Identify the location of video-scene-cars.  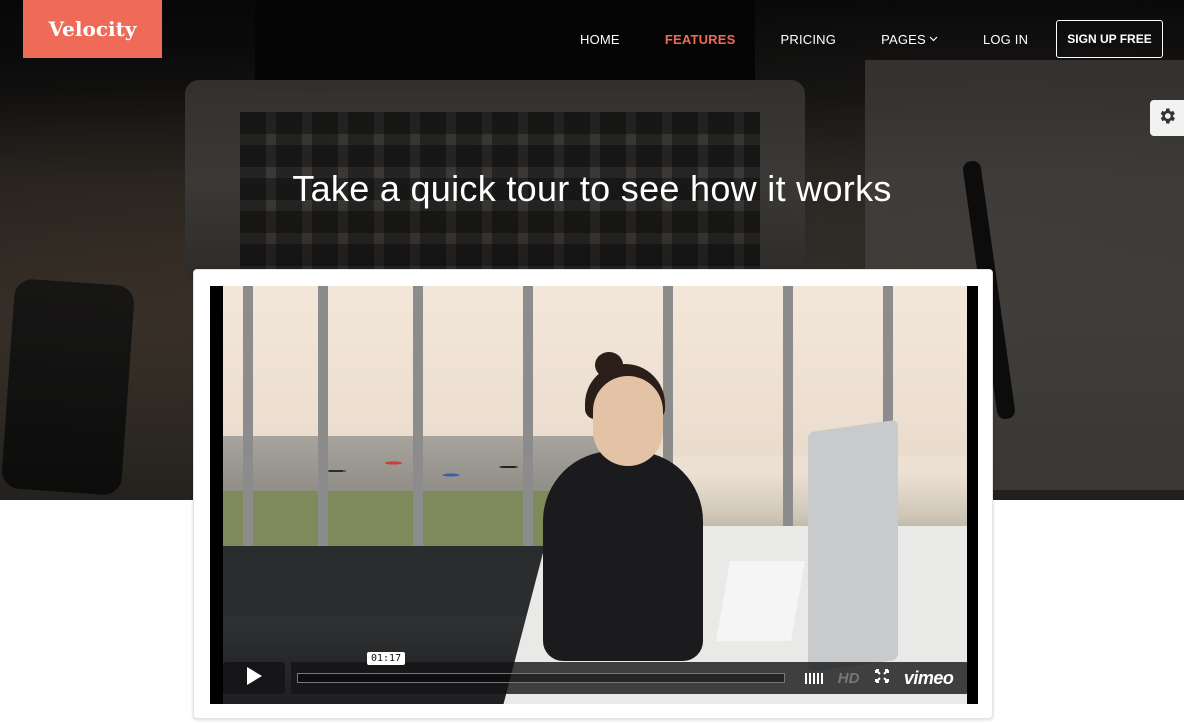
(428, 471).